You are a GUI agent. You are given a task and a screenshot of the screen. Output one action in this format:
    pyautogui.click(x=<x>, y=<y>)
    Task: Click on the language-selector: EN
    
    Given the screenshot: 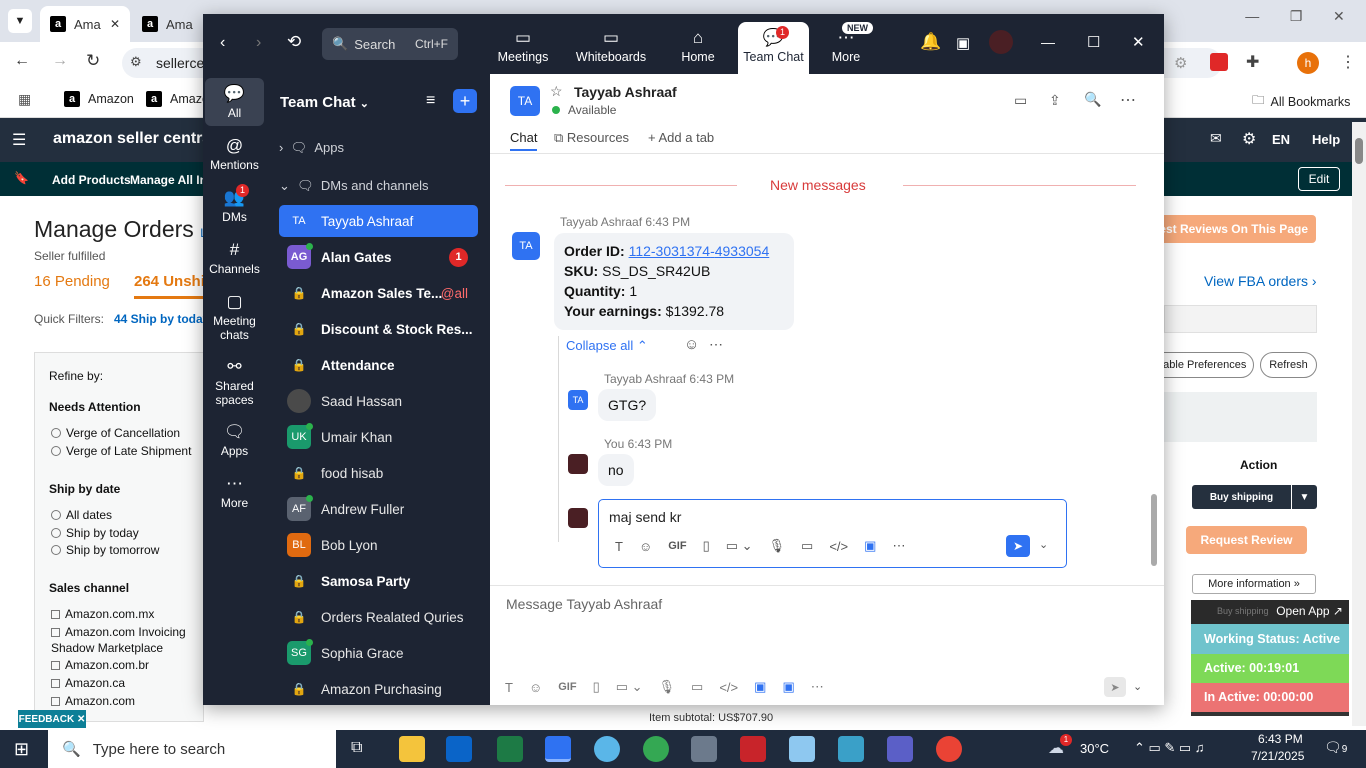 What is the action you would take?
    pyautogui.click(x=1281, y=139)
    